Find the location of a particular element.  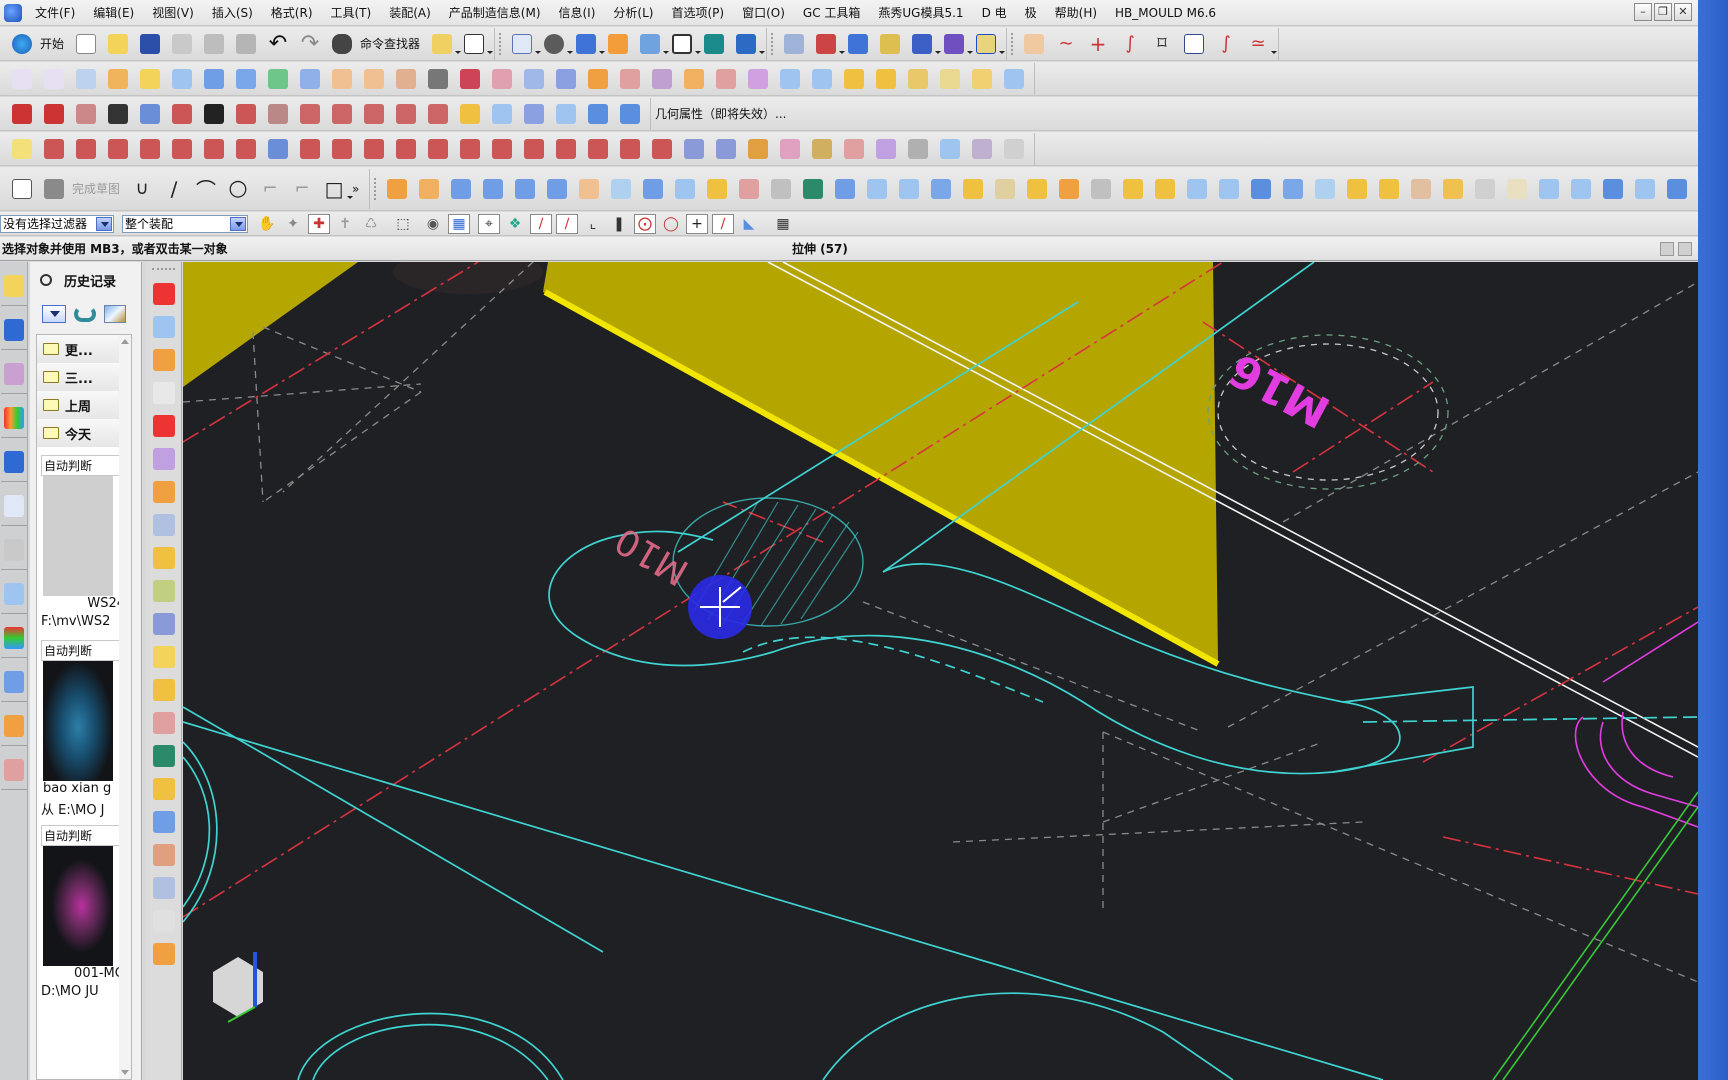

section-view-button is located at coordinates (714, 44).